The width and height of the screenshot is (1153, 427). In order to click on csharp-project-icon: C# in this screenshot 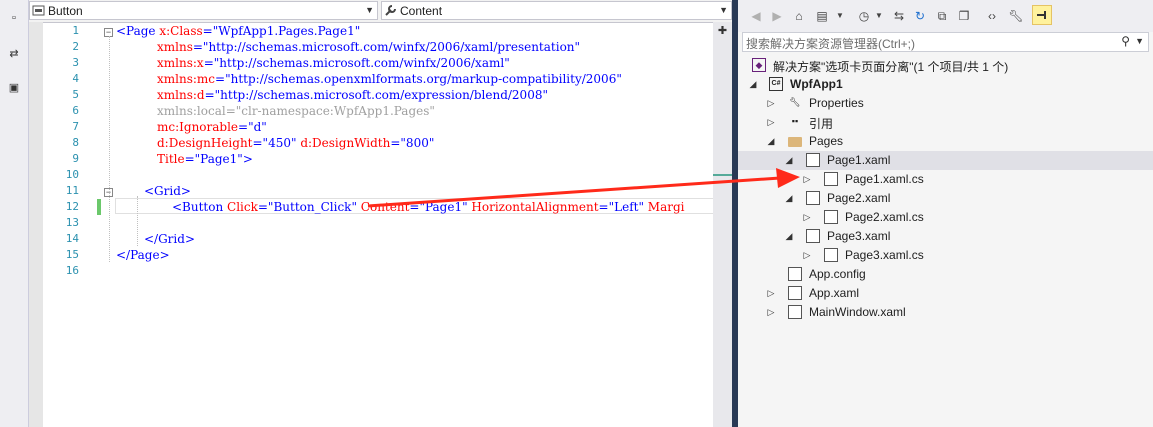, I will do `click(776, 84)`.